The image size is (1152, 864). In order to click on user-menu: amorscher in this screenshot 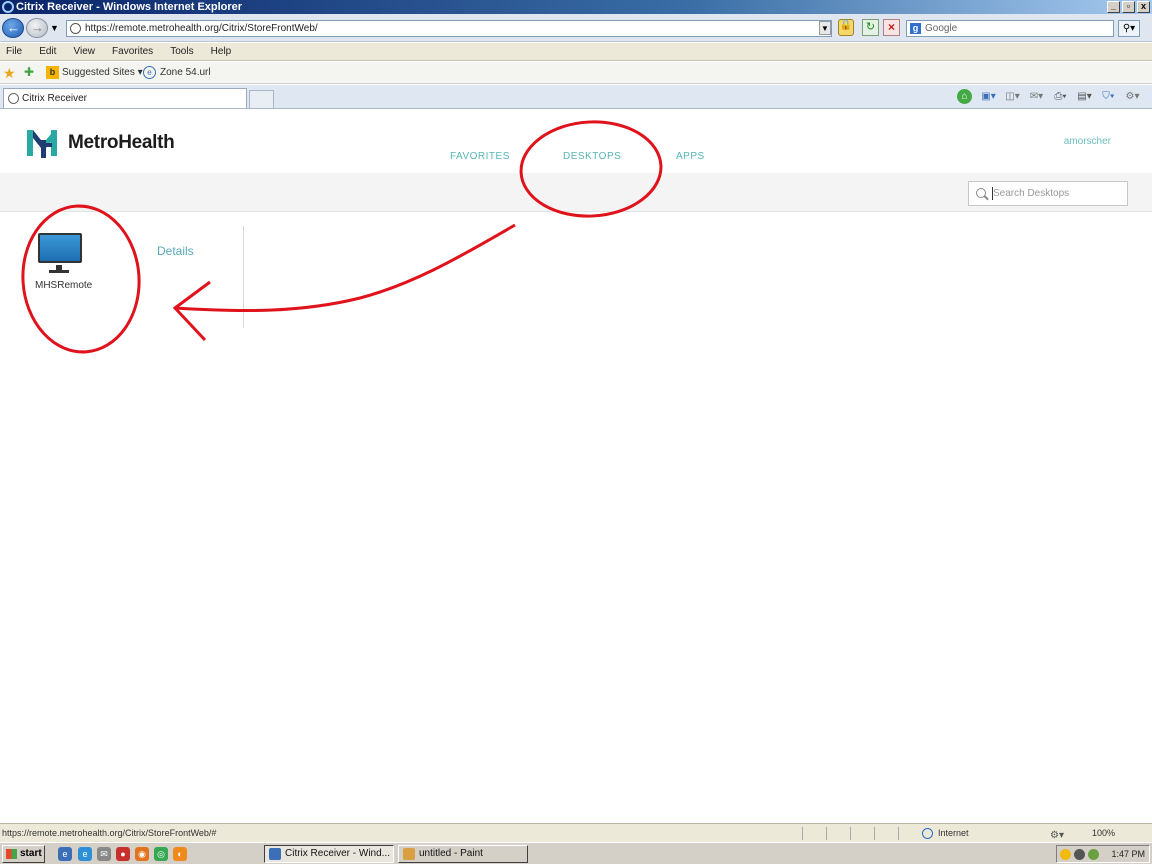, I will do `click(1087, 141)`.